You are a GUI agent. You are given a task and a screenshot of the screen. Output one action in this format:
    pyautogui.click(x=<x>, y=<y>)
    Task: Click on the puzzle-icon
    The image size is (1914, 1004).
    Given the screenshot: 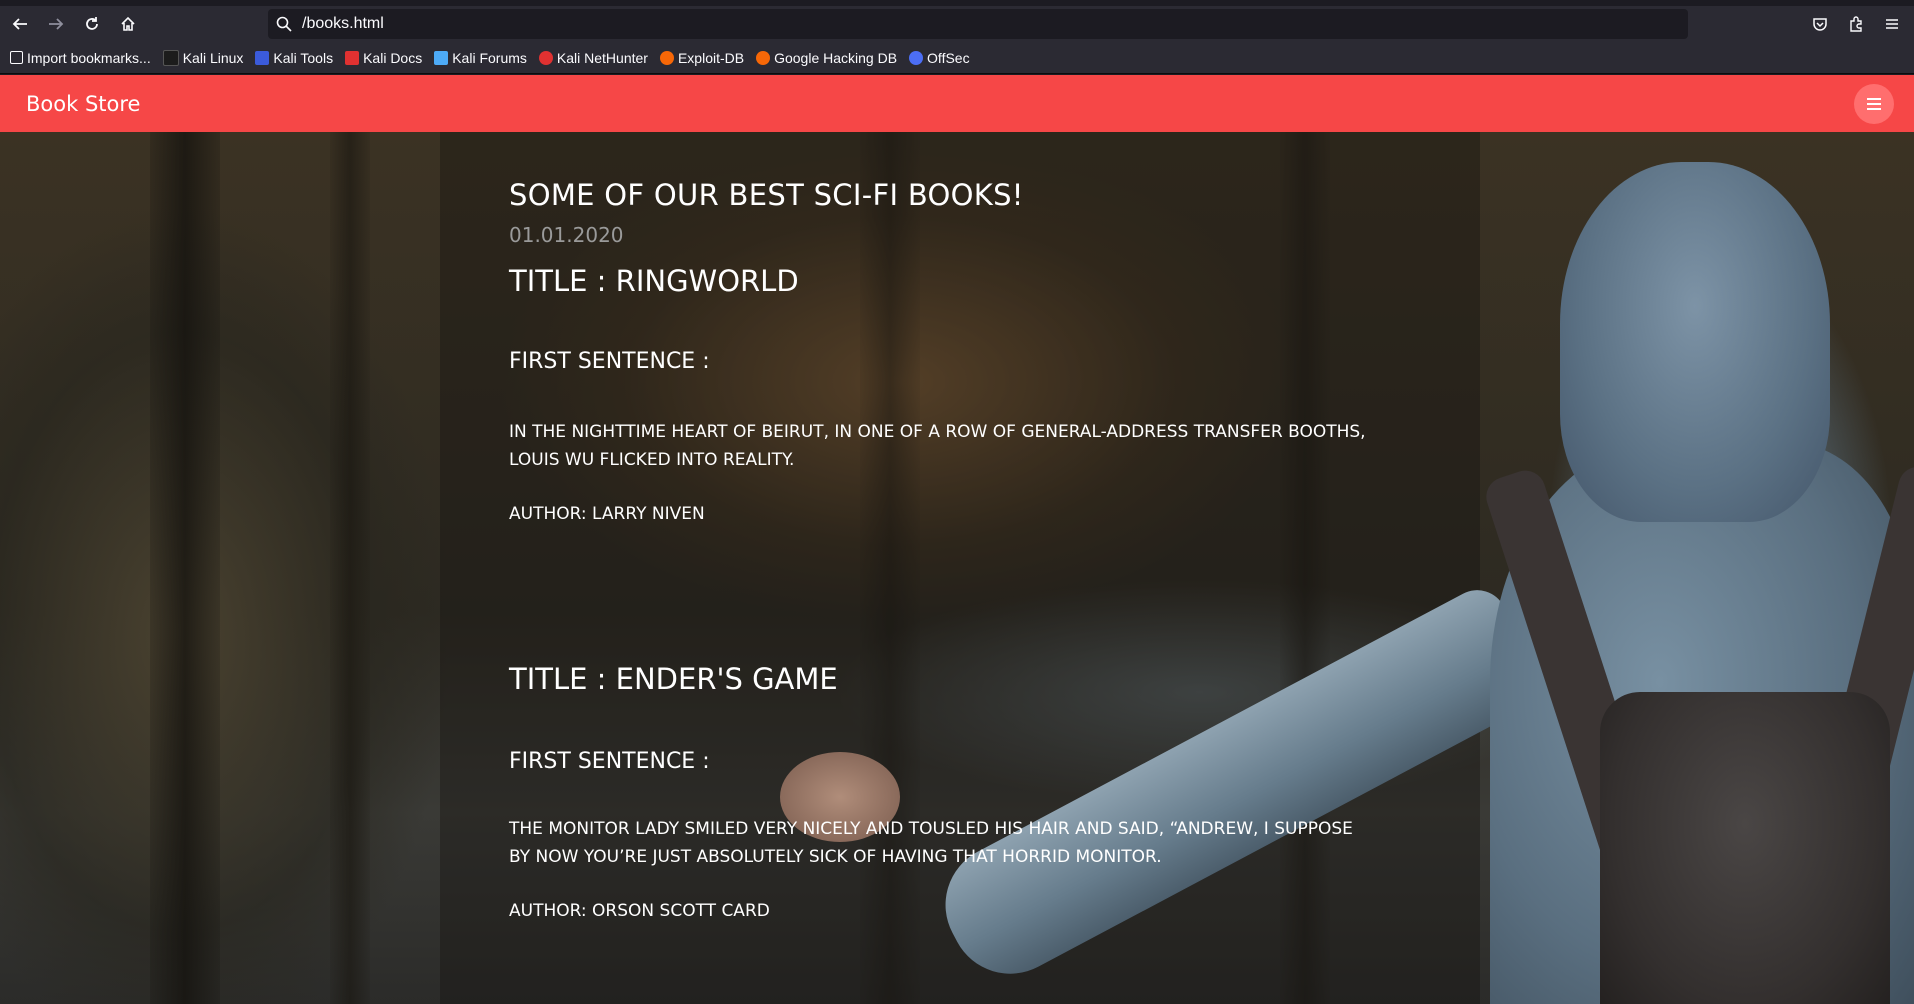 What is the action you would take?
    pyautogui.click(x=1856, y=24)
    